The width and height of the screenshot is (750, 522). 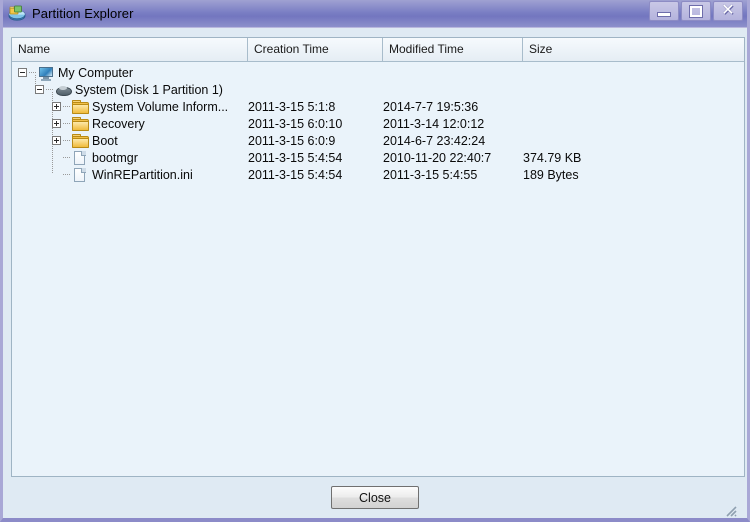 I want to click on window-controls: ✕, so click(x=696, y=11).